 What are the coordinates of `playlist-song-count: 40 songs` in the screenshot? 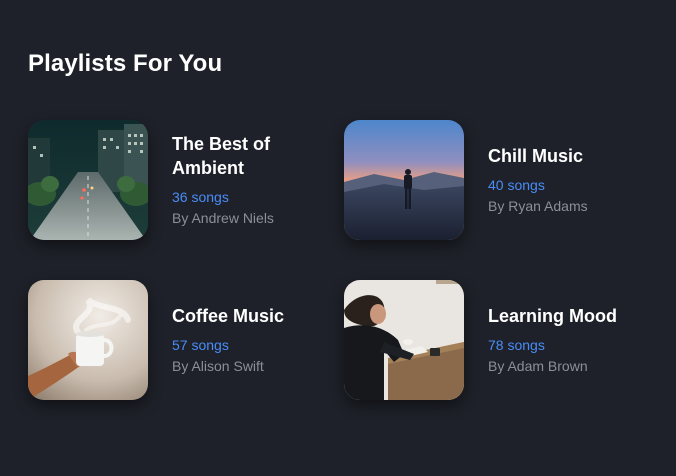 It's located at (516, 185).